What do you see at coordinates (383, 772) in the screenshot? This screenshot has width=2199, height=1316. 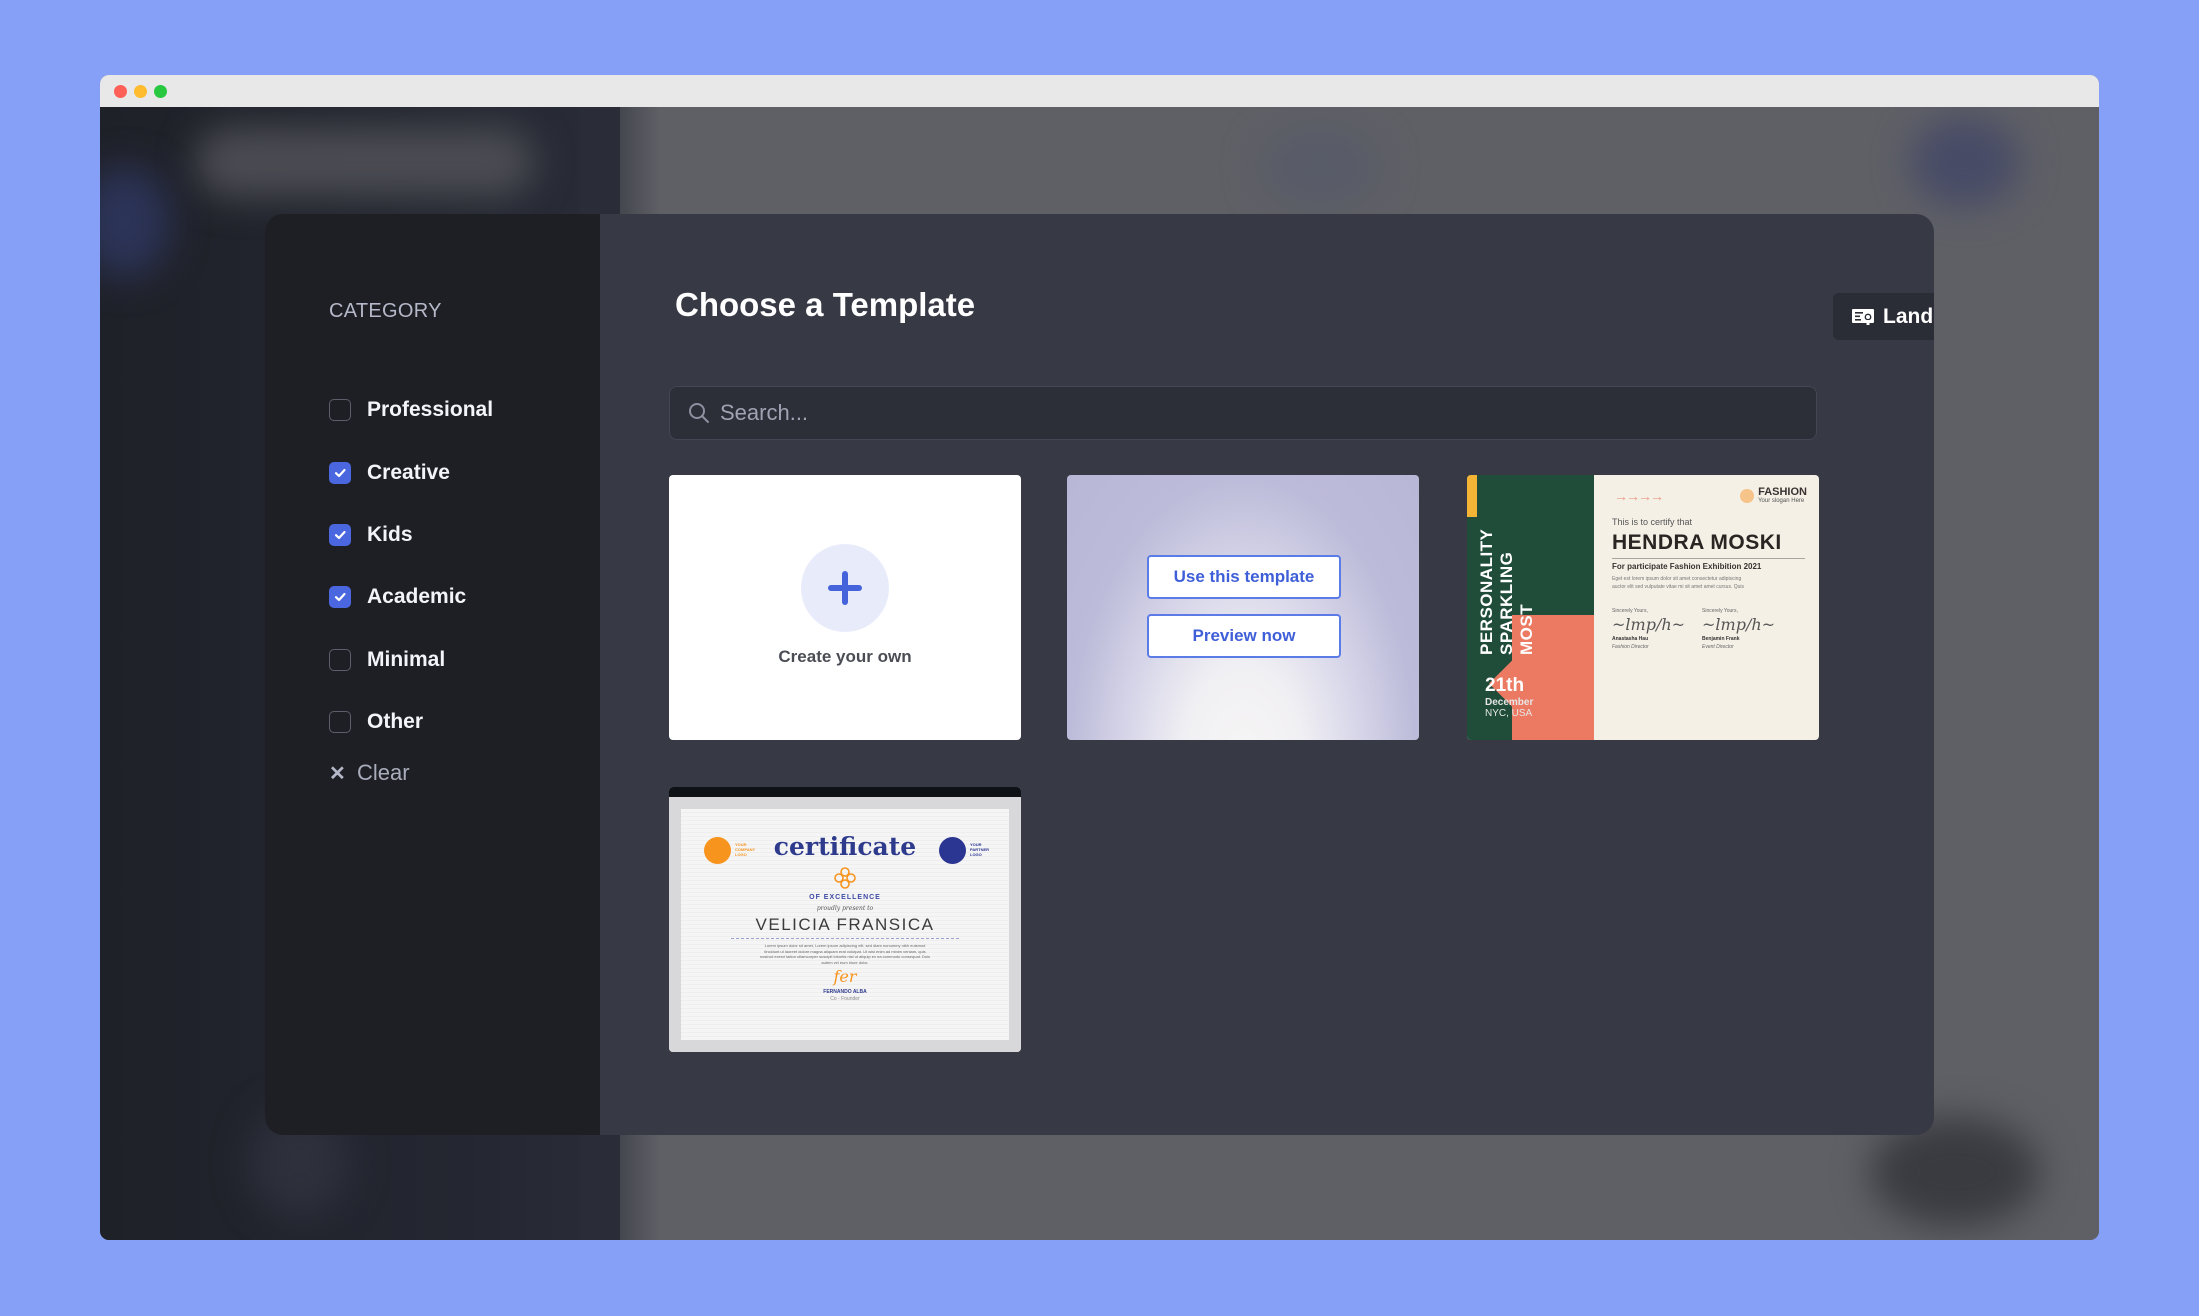 I see `clear-label: Clear` at bounding box center [383, 772].